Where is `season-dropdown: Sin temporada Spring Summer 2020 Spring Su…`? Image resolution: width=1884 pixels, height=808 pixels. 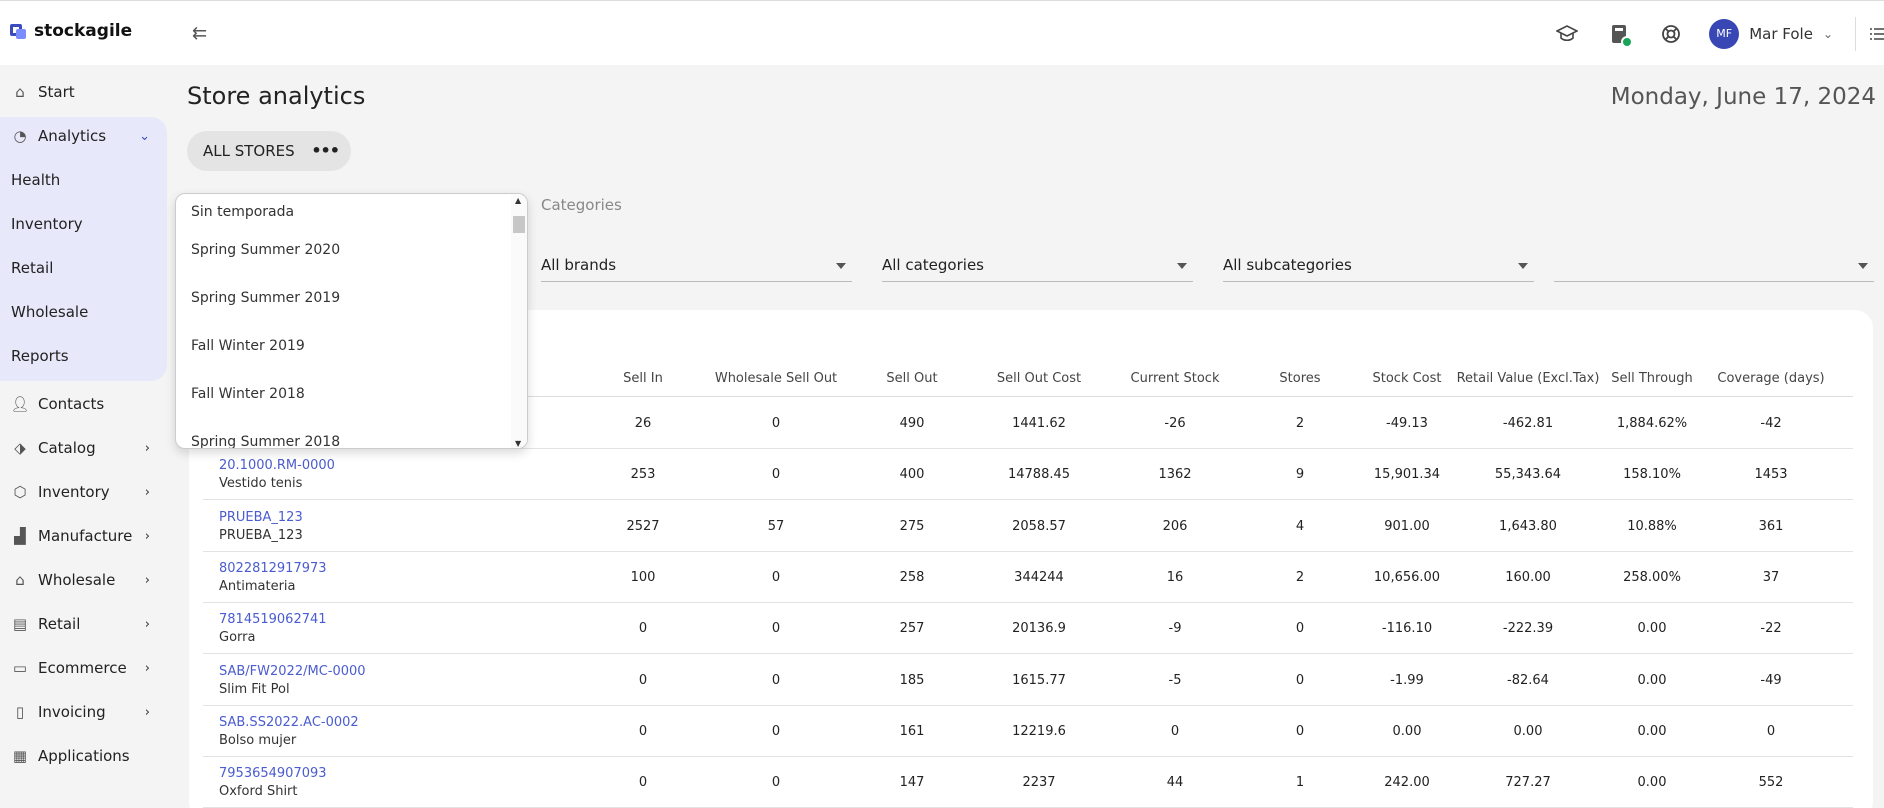 season-dropdown: Sin temporada Spring Summer 2020 Spring Su… is located at coordinates (351, 321).